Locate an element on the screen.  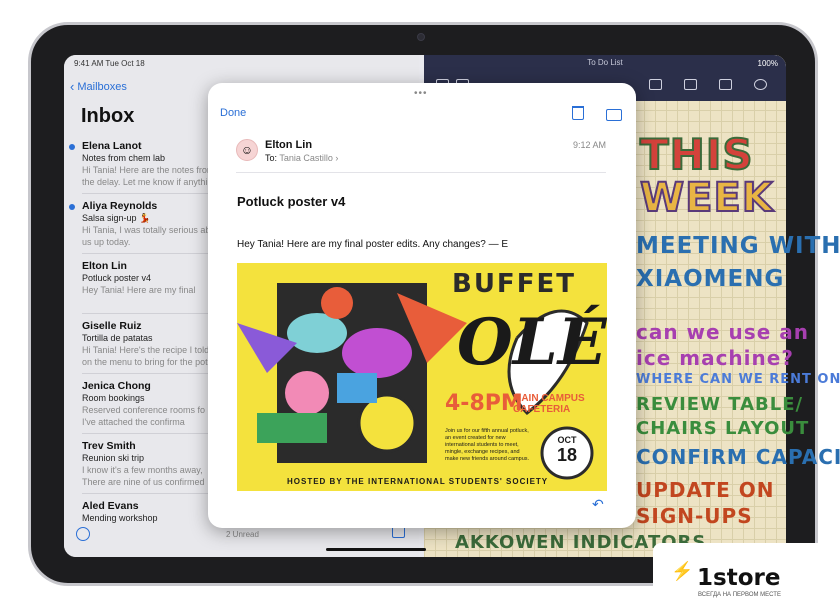
unread-count: 2 Unread is located at coordinates (242, 534).